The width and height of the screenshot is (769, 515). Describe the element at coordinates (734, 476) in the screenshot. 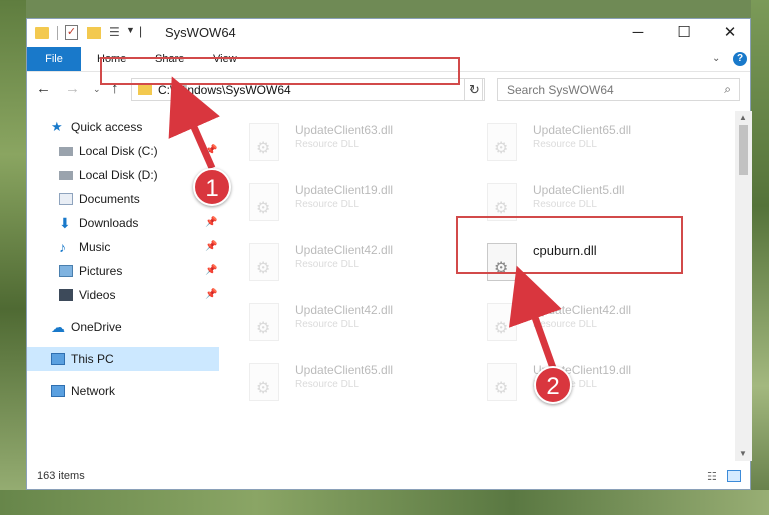

I see `large-icons-view-icon` at that location.